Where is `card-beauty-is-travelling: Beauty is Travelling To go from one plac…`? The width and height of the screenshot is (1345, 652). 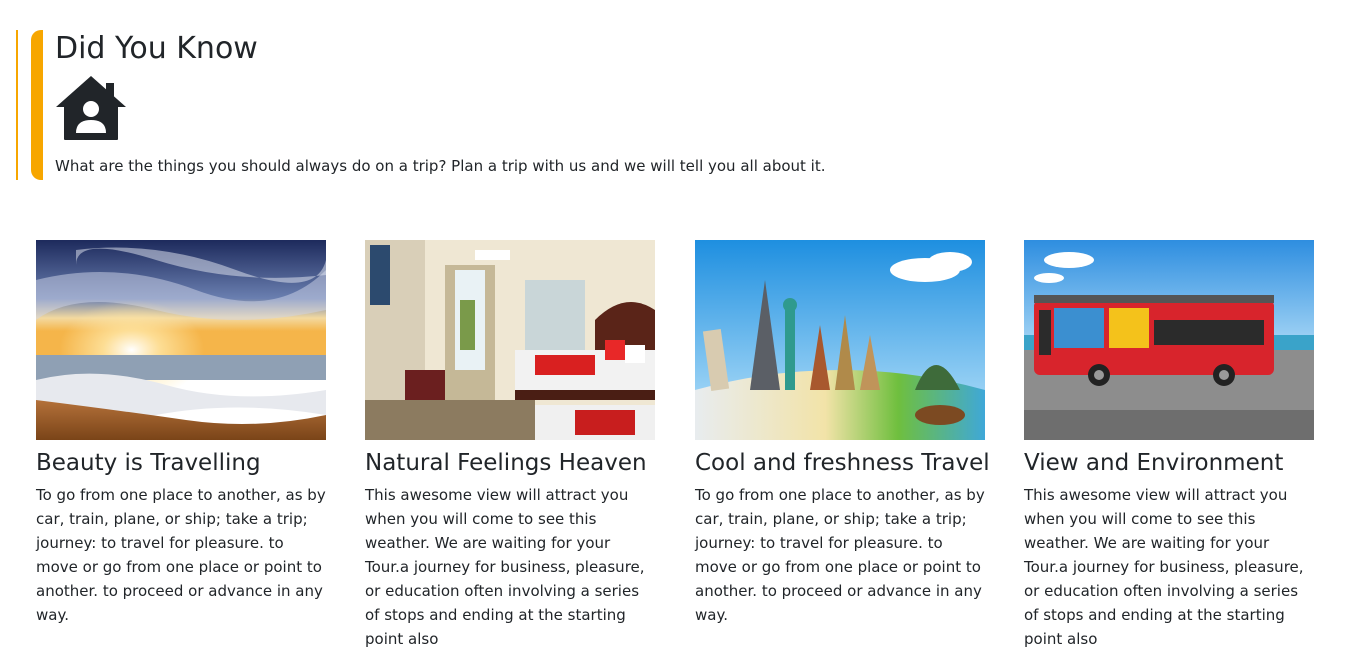
card-beauty-is-travelling: Beauty is Travelling To go from one plac… is located at coordinates (181, 433).